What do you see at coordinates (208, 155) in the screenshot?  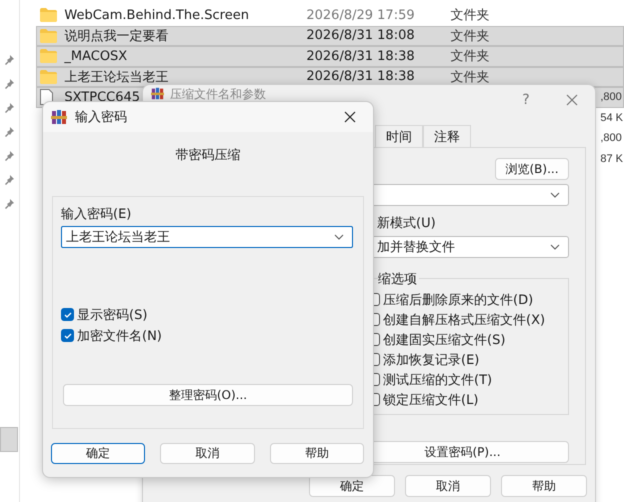 I see `dialog-heading: 带密码压缩` at bounding box center [208, 155].